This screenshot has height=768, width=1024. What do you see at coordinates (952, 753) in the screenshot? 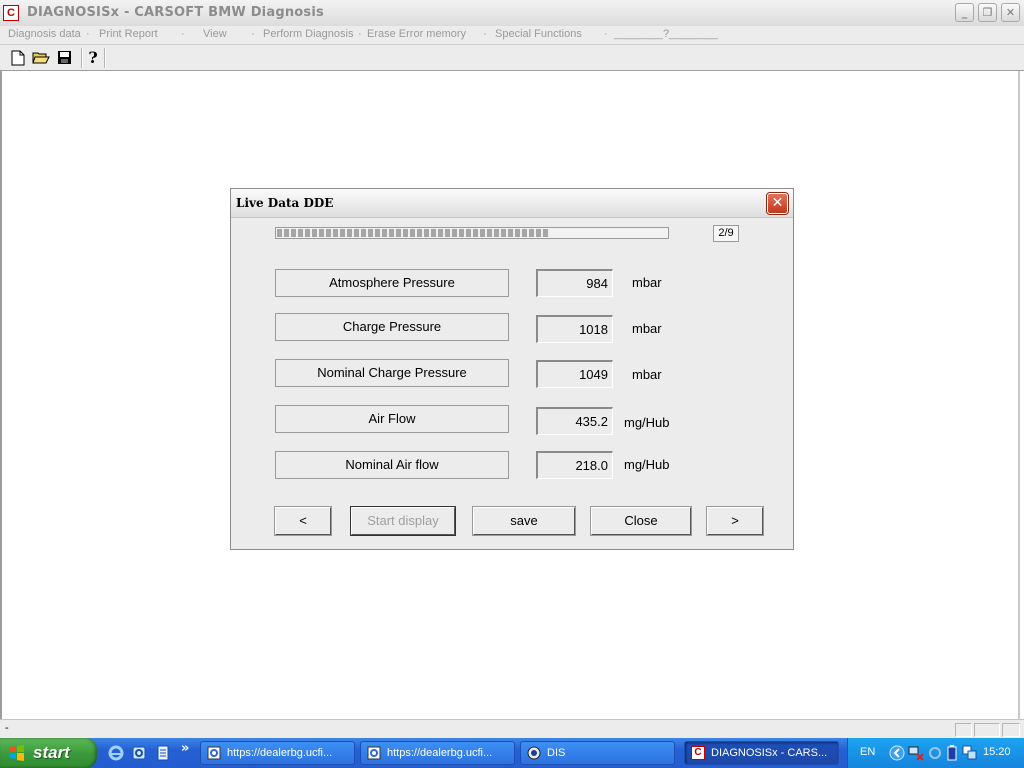
I see `battery-icon` at bounding box center [952, 753].